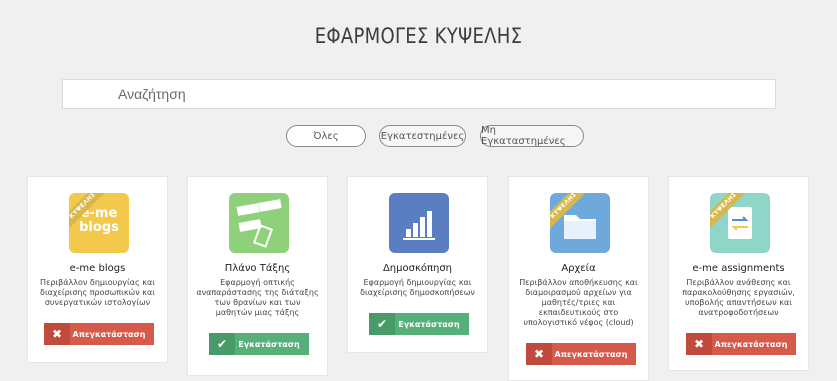 The height and width of the screenshot is (381, 837). I want to click on folder-icon: ΚΥΨΕΛΗΣ, so click(580, 223).